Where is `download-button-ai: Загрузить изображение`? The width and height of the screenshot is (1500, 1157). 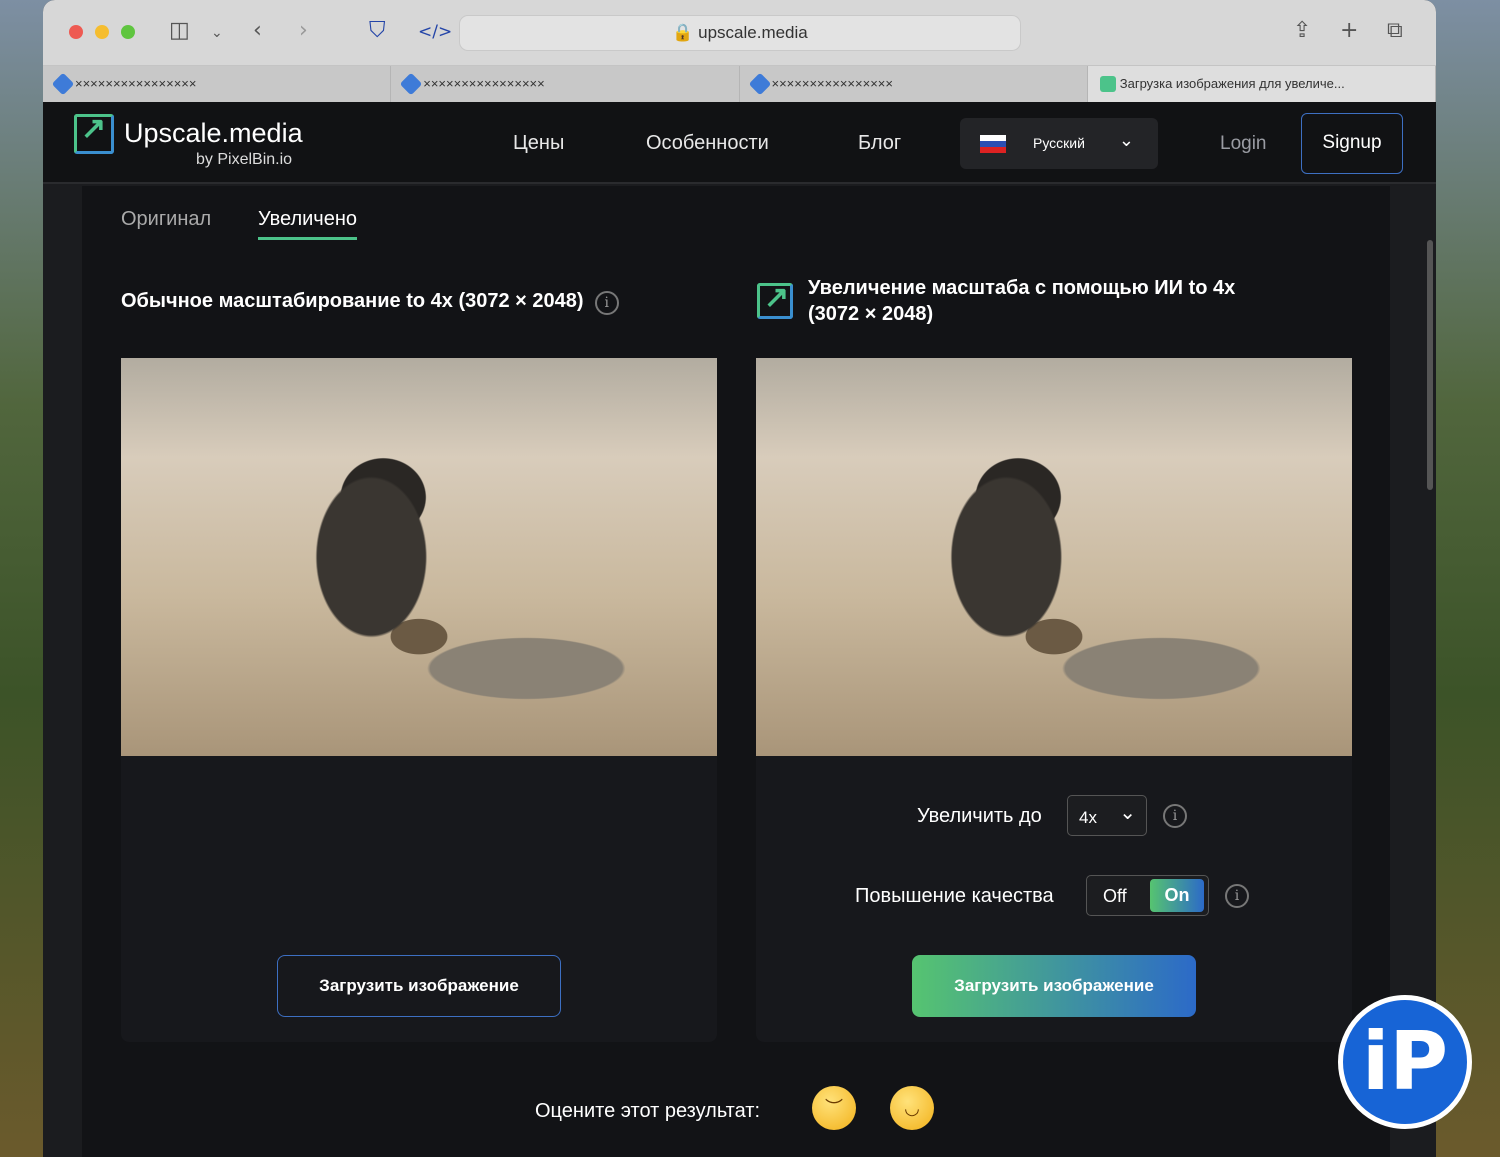 download-button-ai: Загрузить изображение is located at coordinates (1054, 986).